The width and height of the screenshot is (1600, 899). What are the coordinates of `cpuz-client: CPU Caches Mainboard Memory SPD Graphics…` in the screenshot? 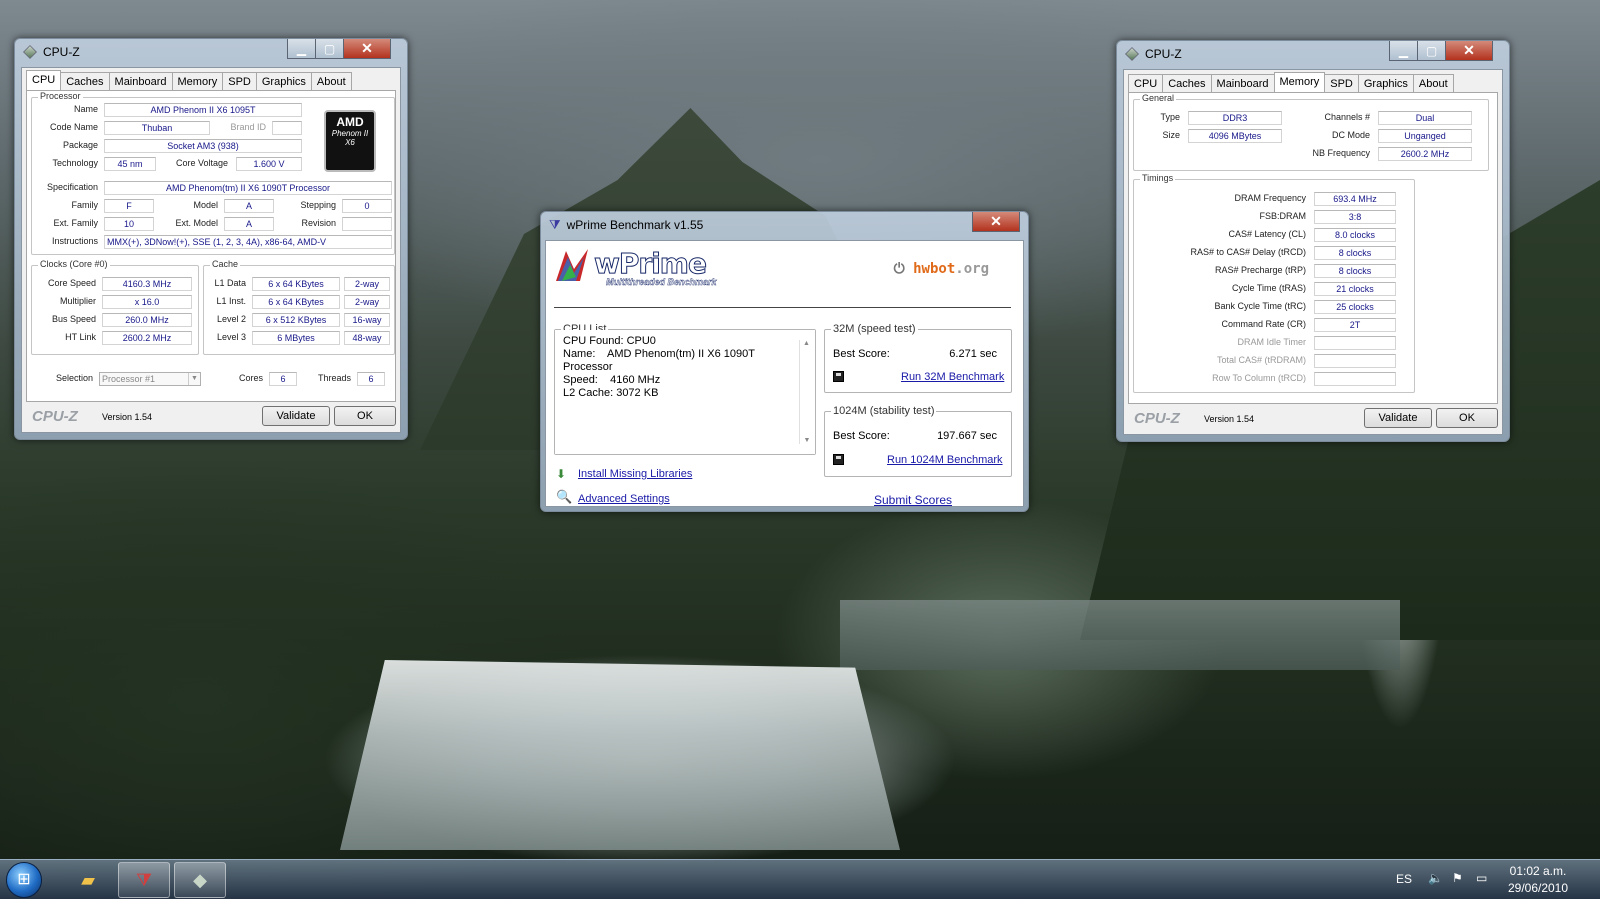 It's located at (211, 250).